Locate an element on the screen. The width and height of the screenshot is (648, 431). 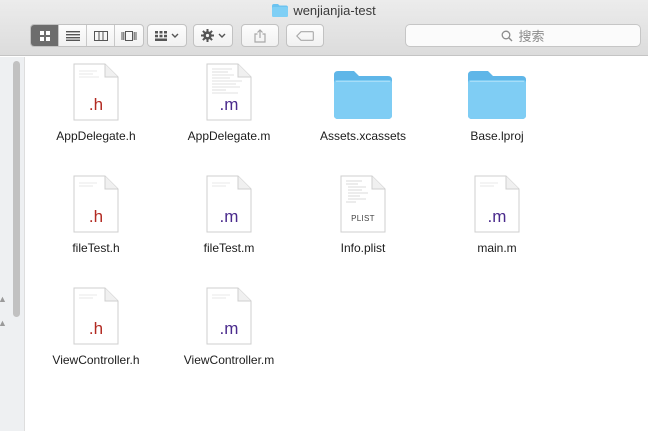
toolbar: wenjianjia-test 搜索 is located at coordinates (324, 28).